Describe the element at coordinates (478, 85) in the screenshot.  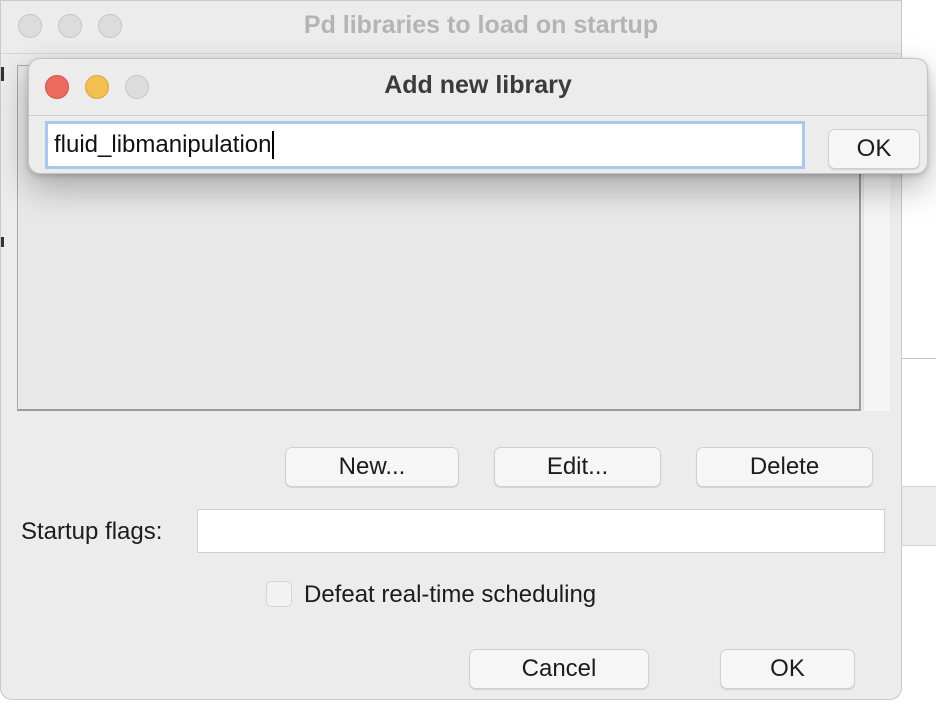
I see `dialog-title: Add new library` at that location.